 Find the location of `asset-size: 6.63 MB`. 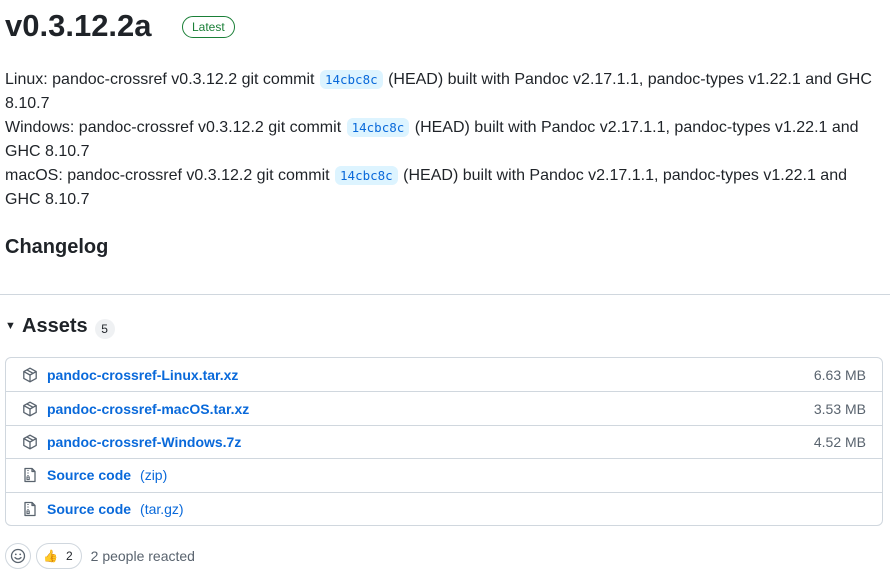

asset-size: 6.63 MB is located at coordinates (839, 374).